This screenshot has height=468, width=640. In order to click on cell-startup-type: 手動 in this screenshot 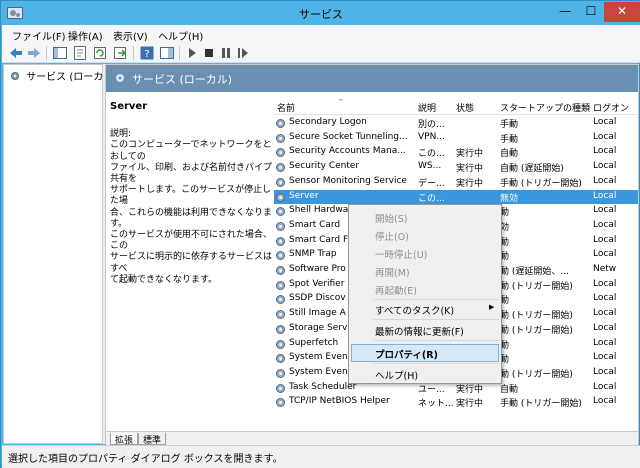, I will do `click(509, 125)`.